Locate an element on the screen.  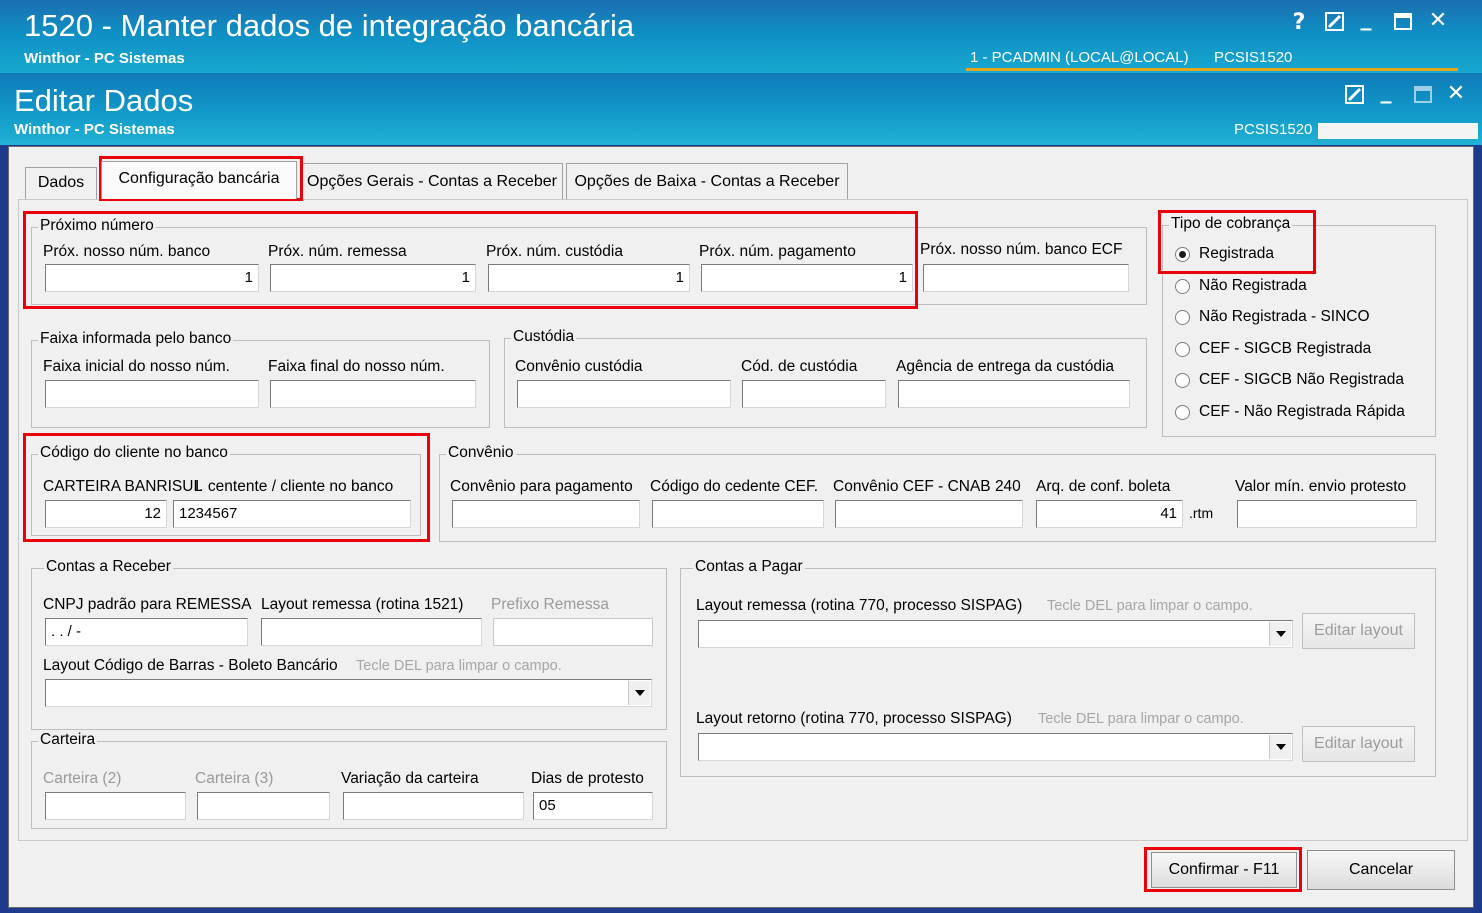
editar-layout-remessa-button: Editar layout is located at coordinates (1358, 631).